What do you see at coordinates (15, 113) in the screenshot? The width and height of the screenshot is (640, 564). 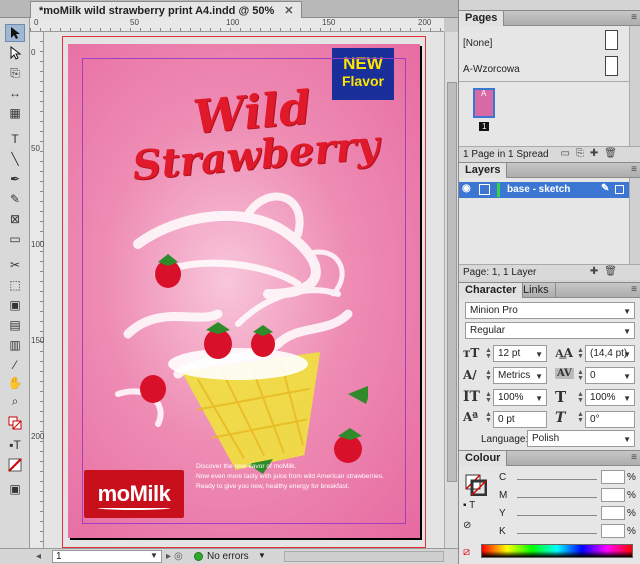 I see `content-collector-tool-icon: ▦` at bounding box center [15, 113].